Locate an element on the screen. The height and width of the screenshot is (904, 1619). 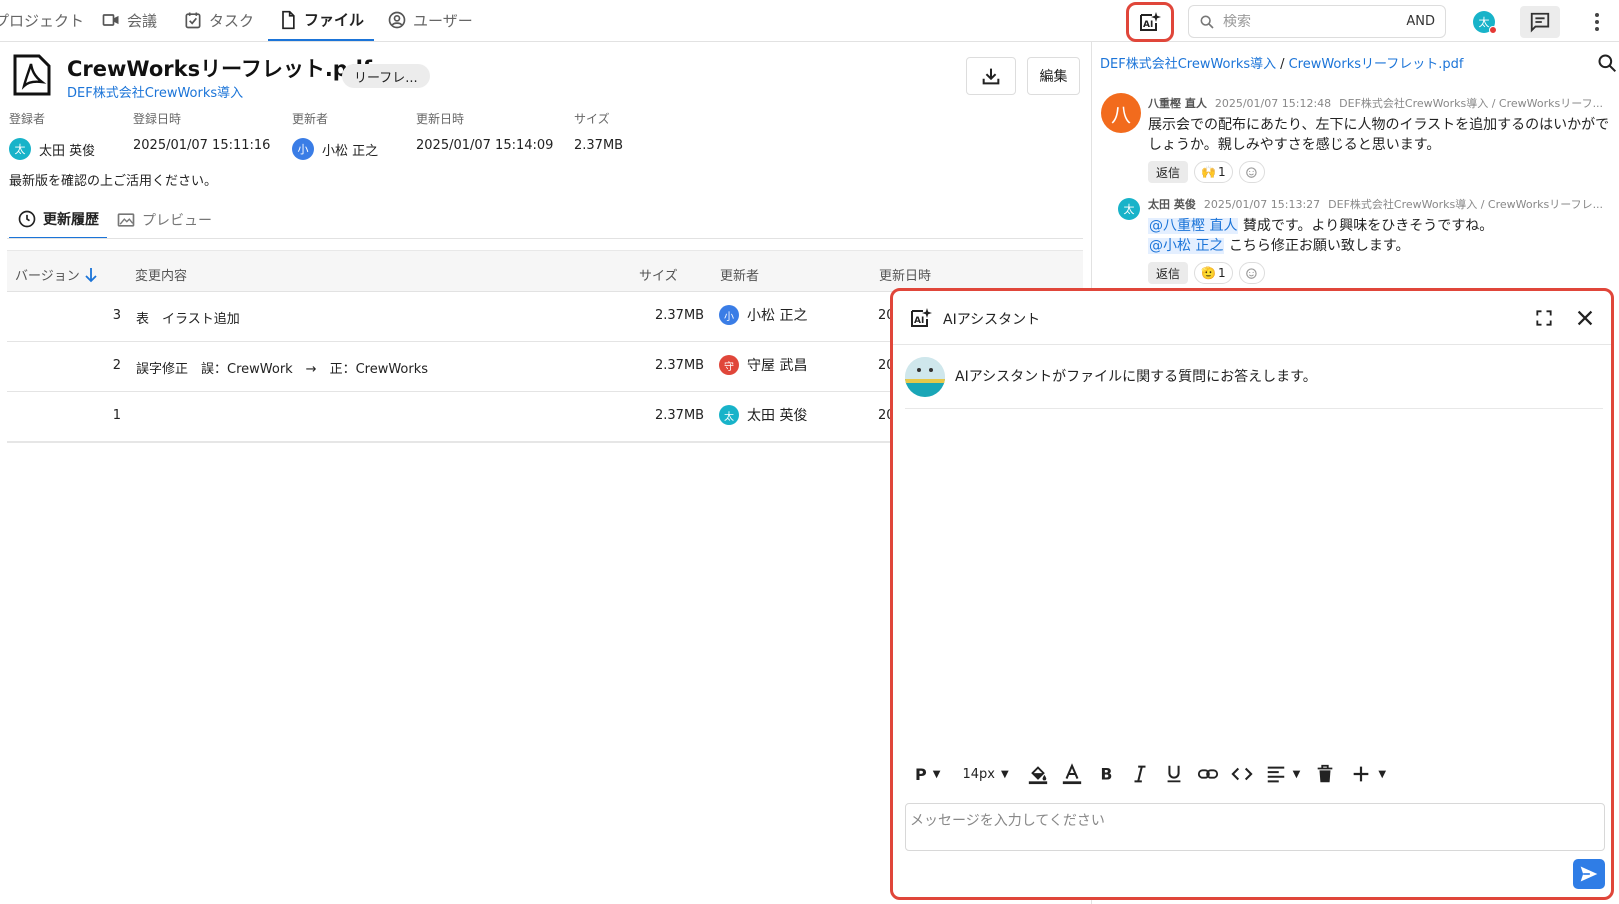
reaction-count: 1 is located at coordinates (1221, 273).